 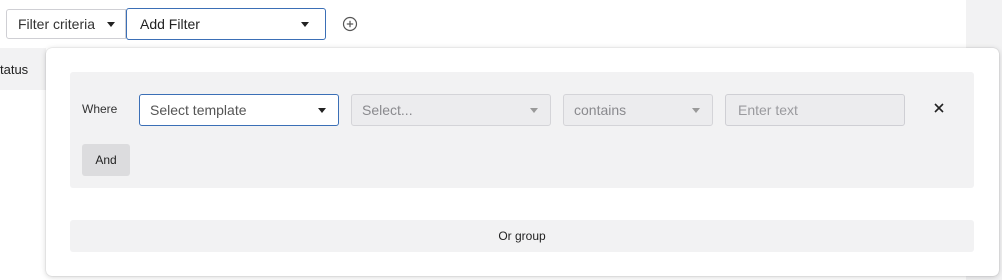 What do you see at coordinates (106, 160) in the screenshot?
I see `and-button: And` at bounding box center [106, 160].